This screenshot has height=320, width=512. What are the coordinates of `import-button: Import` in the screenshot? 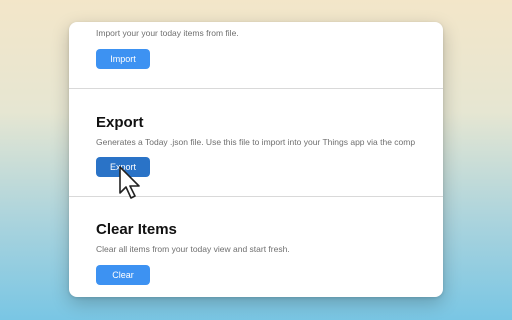 It's located at (123, 59).